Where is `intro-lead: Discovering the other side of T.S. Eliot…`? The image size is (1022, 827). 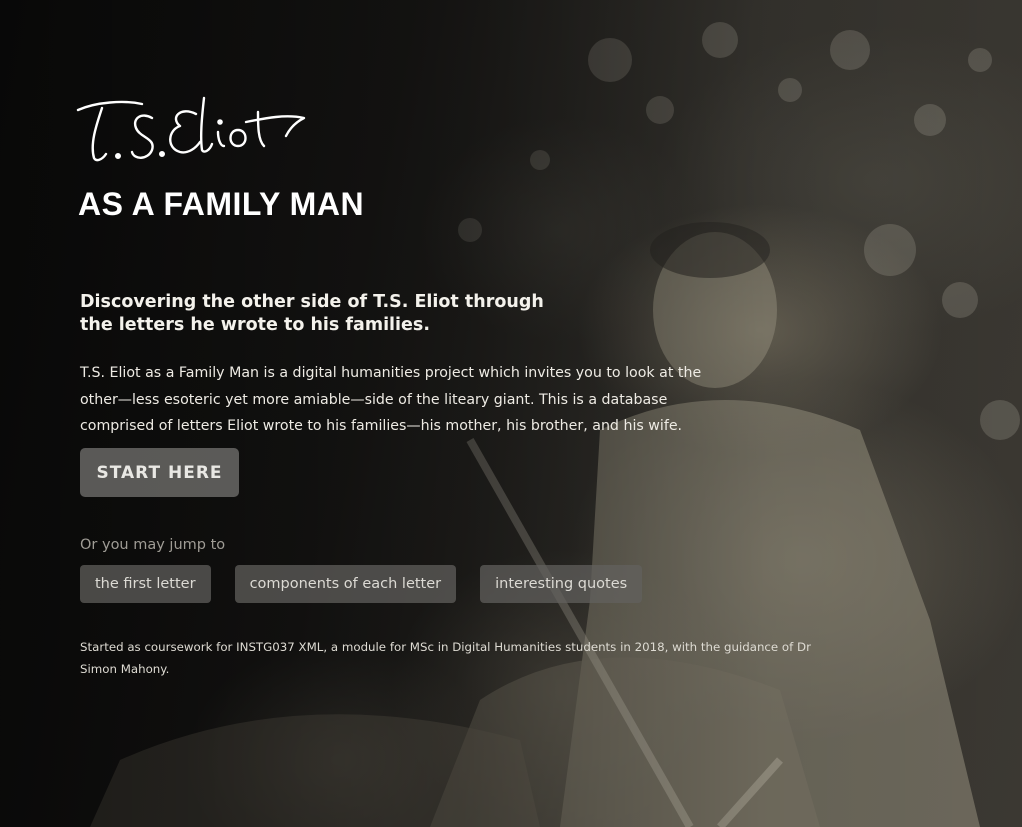 intro-lead: Discovering the other side of T.S. Eliot… is located at coordinates (312, 313).